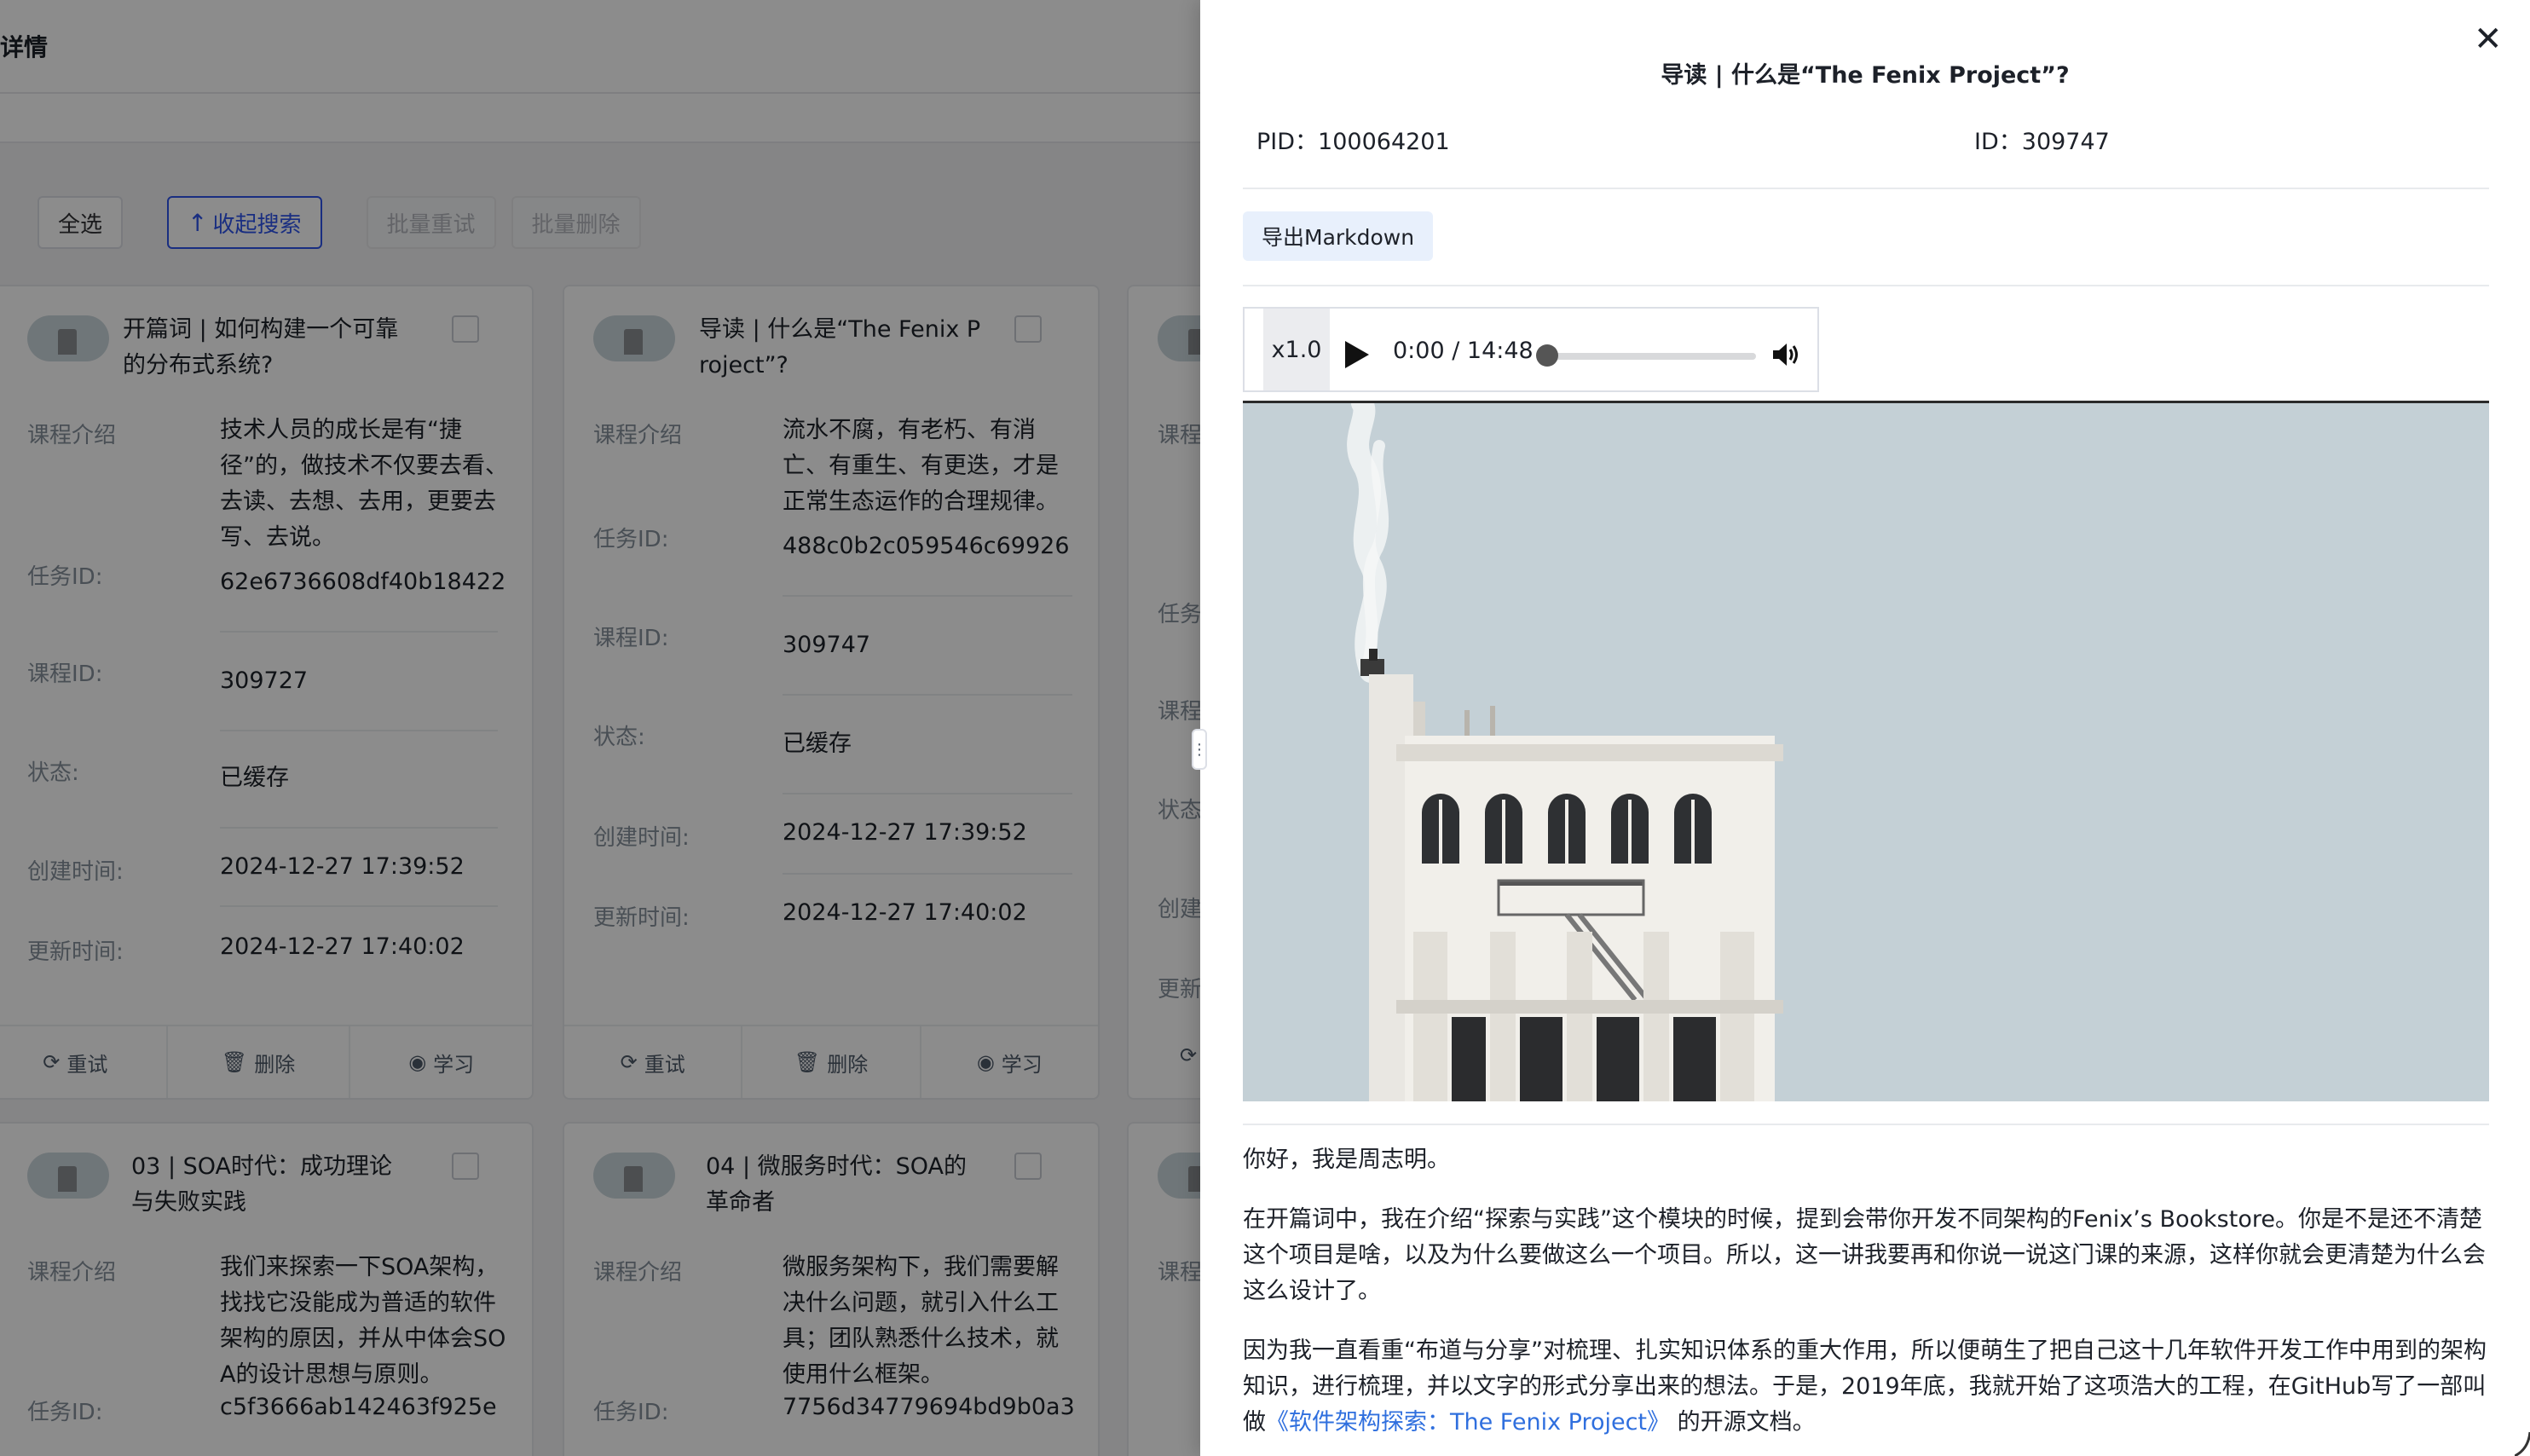  Describe the element at coordinates (1547, 355) in the screenshot. I see `progress-thumb` at that location.